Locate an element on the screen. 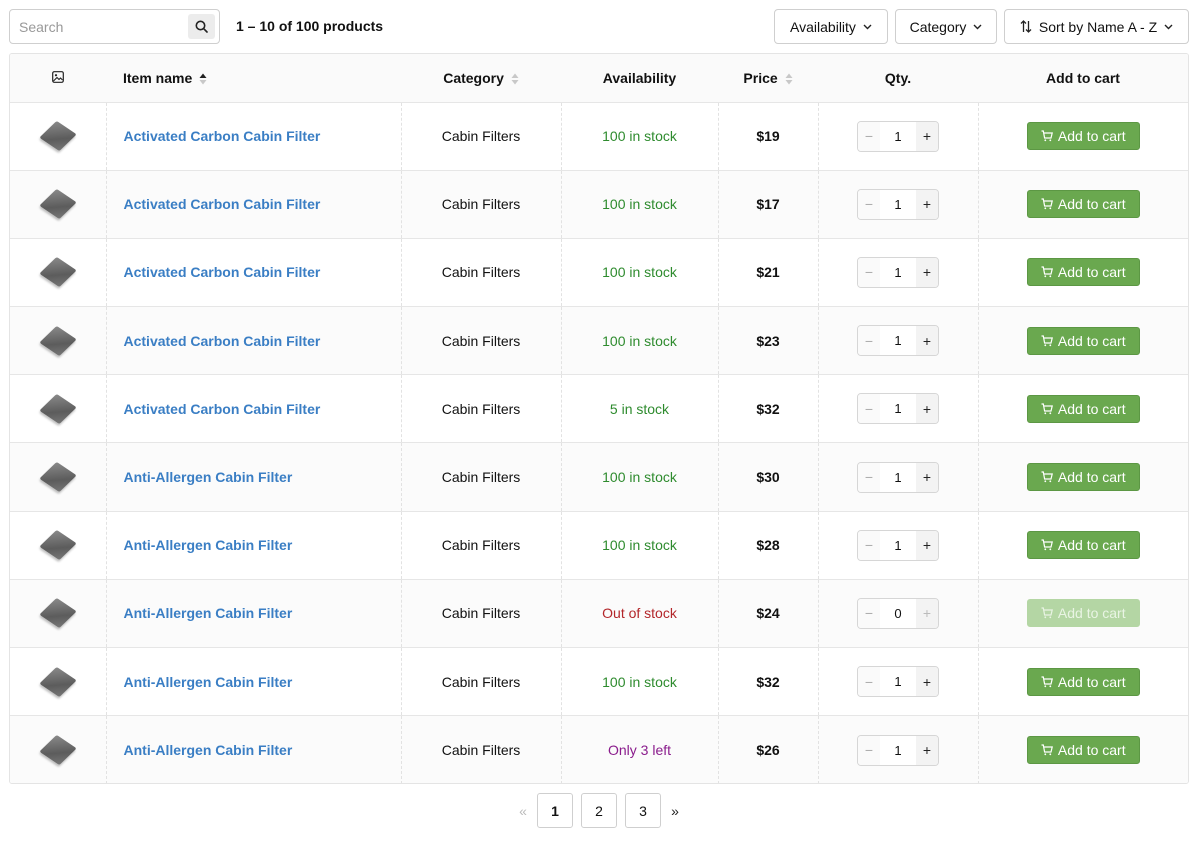  product-price: $32 is located at coordinates (767, 408).